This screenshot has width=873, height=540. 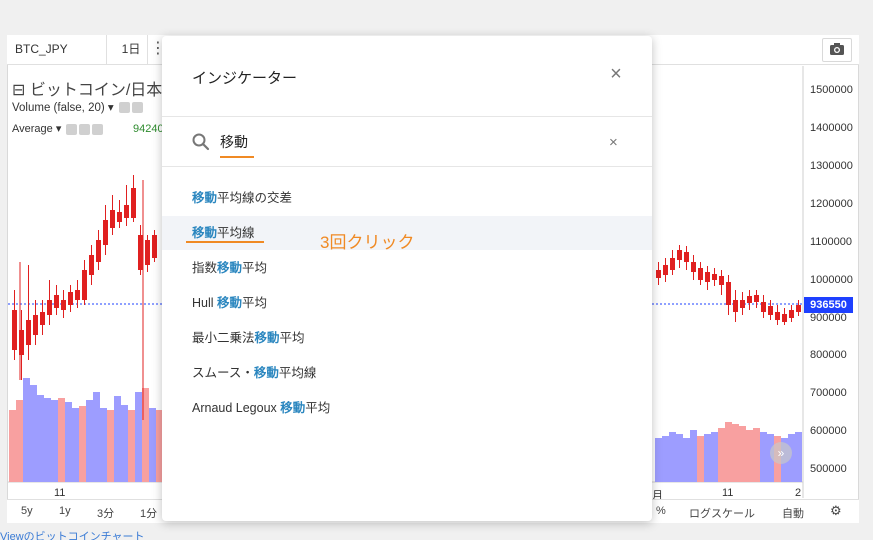 What do you see at coordinates (148, 513) in the screenshot?
I see `range-1m-button: 1分` at bounding box center [148, 513].